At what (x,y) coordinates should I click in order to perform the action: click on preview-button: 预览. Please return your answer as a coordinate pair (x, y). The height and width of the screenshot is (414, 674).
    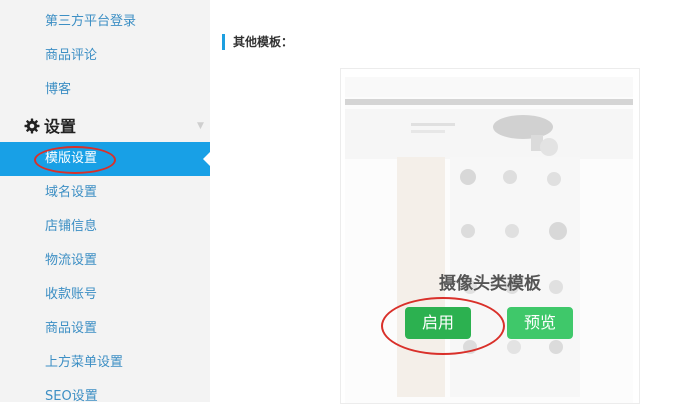
    Looking at the image, I should click on (540, 323).